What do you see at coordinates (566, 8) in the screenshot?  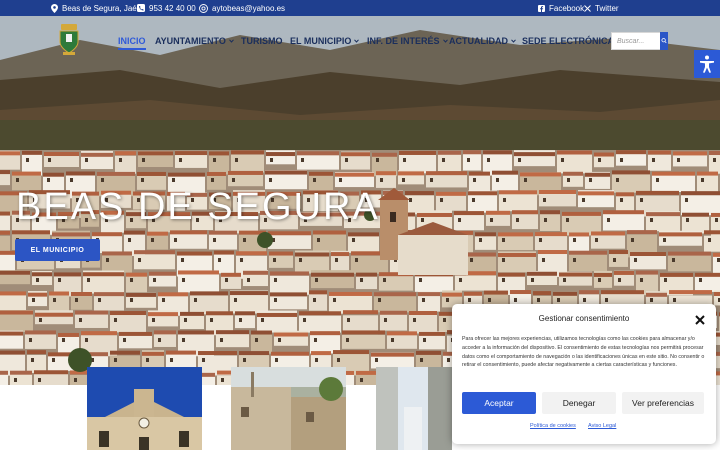 I see `facebook-label: Facebook` at bounding box center [566, 8].